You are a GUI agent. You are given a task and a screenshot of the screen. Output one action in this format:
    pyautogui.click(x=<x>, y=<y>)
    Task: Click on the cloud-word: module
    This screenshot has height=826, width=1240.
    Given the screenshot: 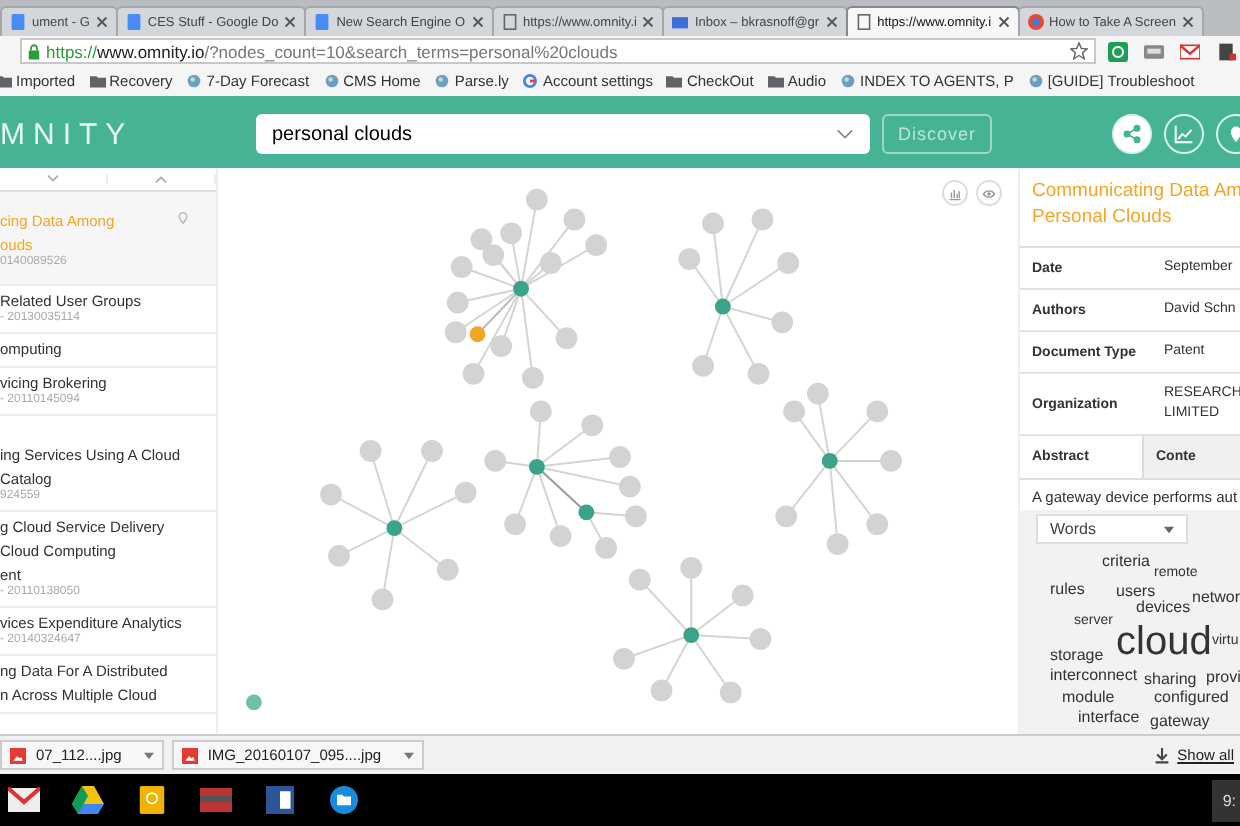 What is the action you would take?
    pyautogui.click(x=1088, y=698)
    